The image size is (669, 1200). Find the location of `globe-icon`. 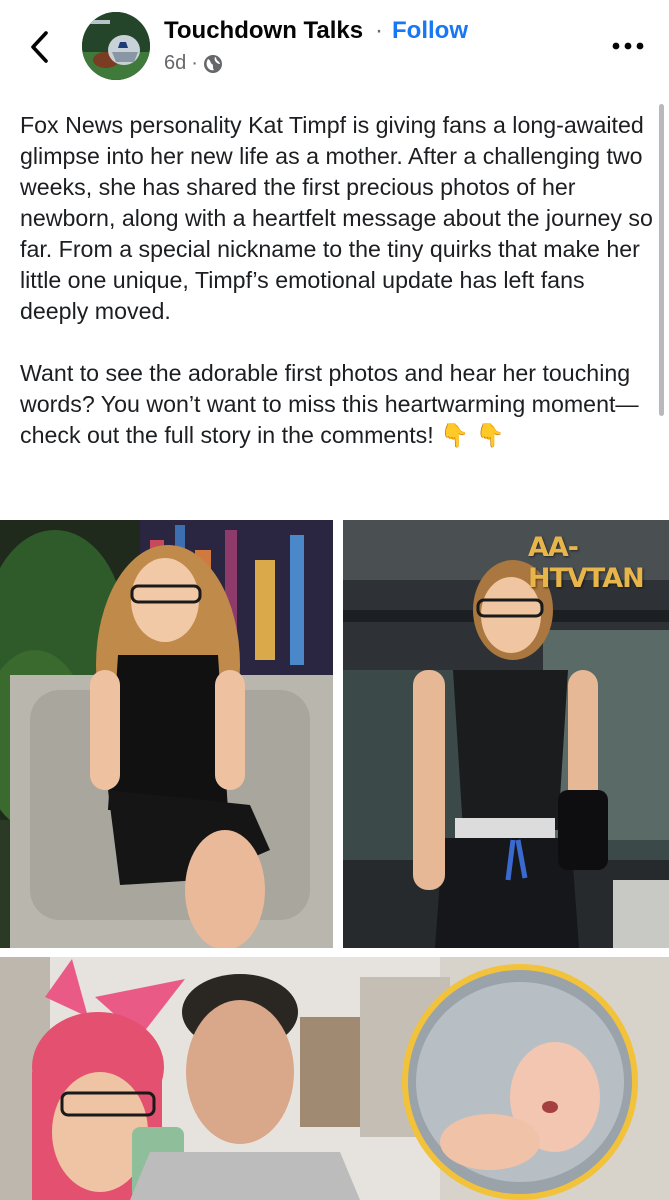

globe-icon is located at coordinates (212, 63).